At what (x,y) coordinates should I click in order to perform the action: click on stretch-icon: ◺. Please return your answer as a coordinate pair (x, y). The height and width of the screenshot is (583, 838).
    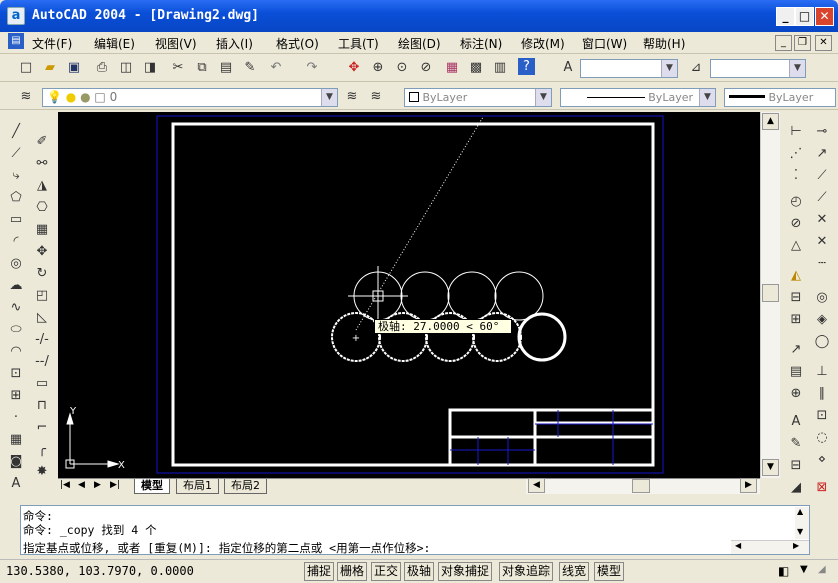
    Looking at the image, I should click on (42, 318).